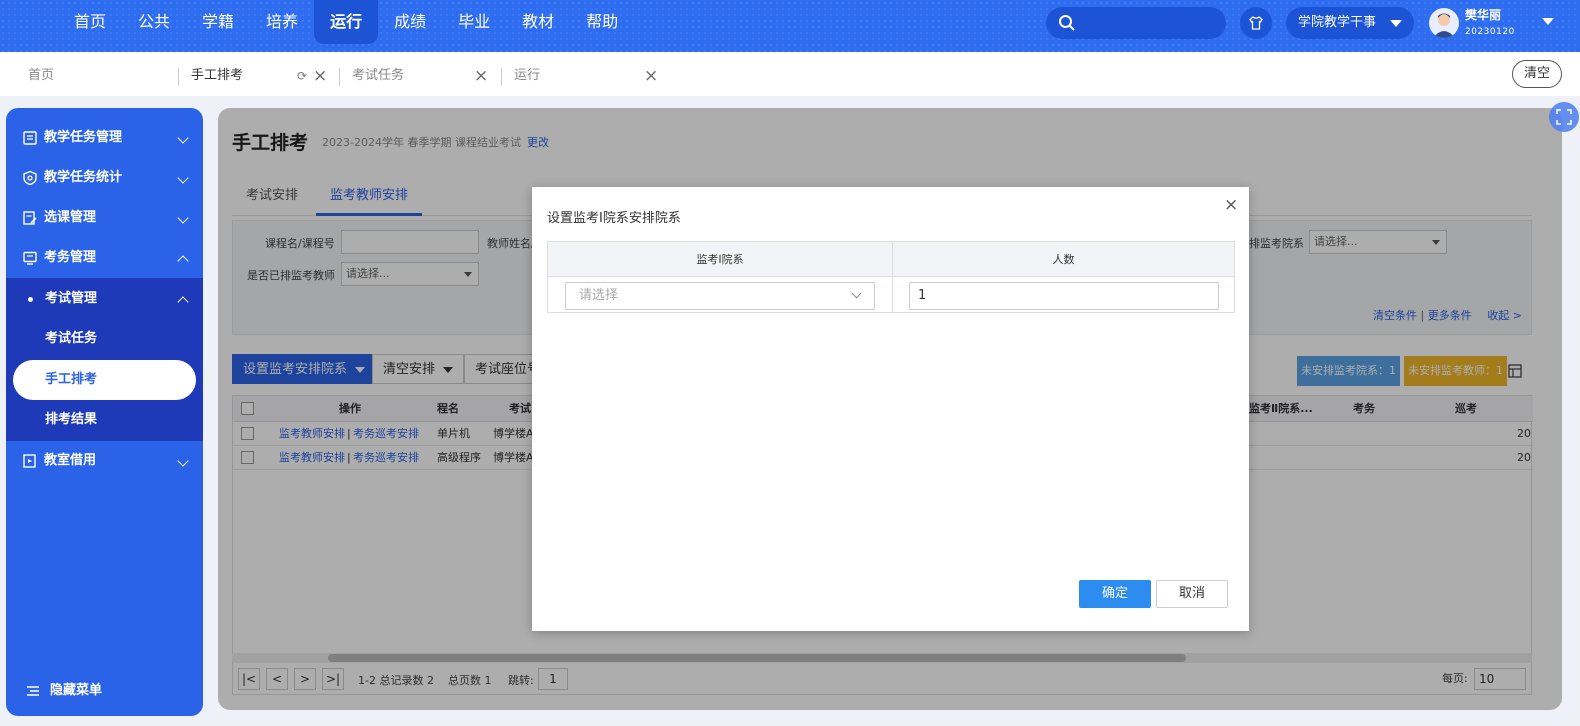 The width and height of the screenshot is (1580, 726). What do you see at coordinates (30, 299) in the screenshot?
I see `bullet-icon` at bounding box center [30, 299].